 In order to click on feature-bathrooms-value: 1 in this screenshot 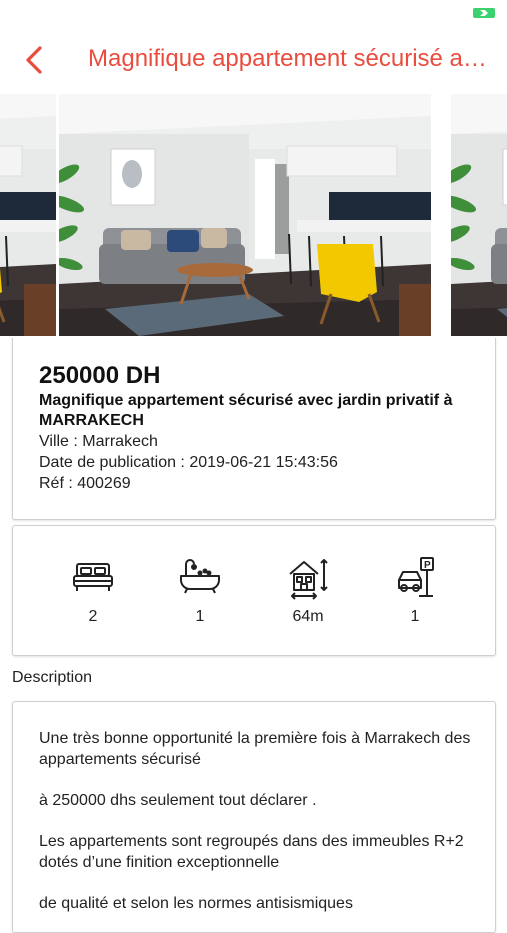, I will do `click(200, 616)`.